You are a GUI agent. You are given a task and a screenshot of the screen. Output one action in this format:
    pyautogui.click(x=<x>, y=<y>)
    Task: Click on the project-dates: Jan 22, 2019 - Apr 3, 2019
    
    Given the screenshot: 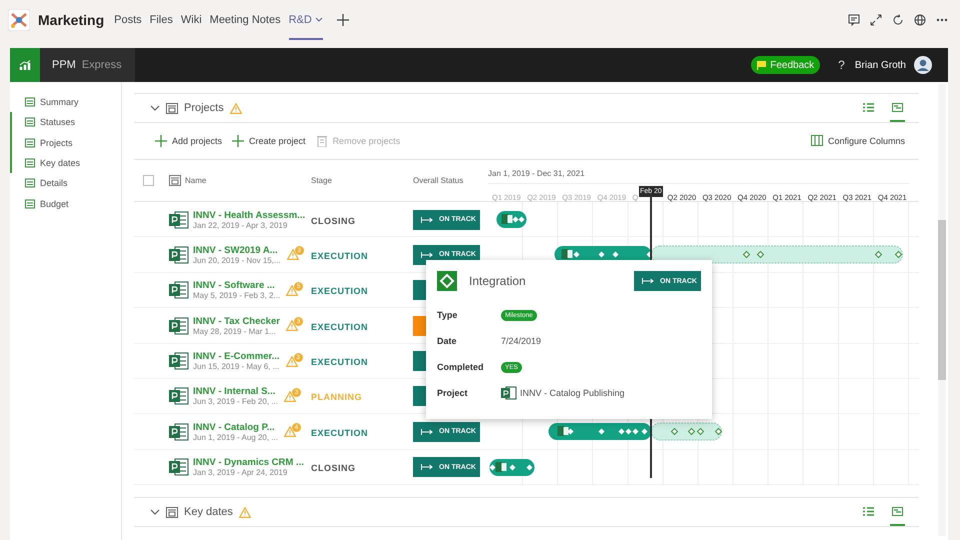 What is the action you would take?
    pyautogui.click(x=240, y=225)
    